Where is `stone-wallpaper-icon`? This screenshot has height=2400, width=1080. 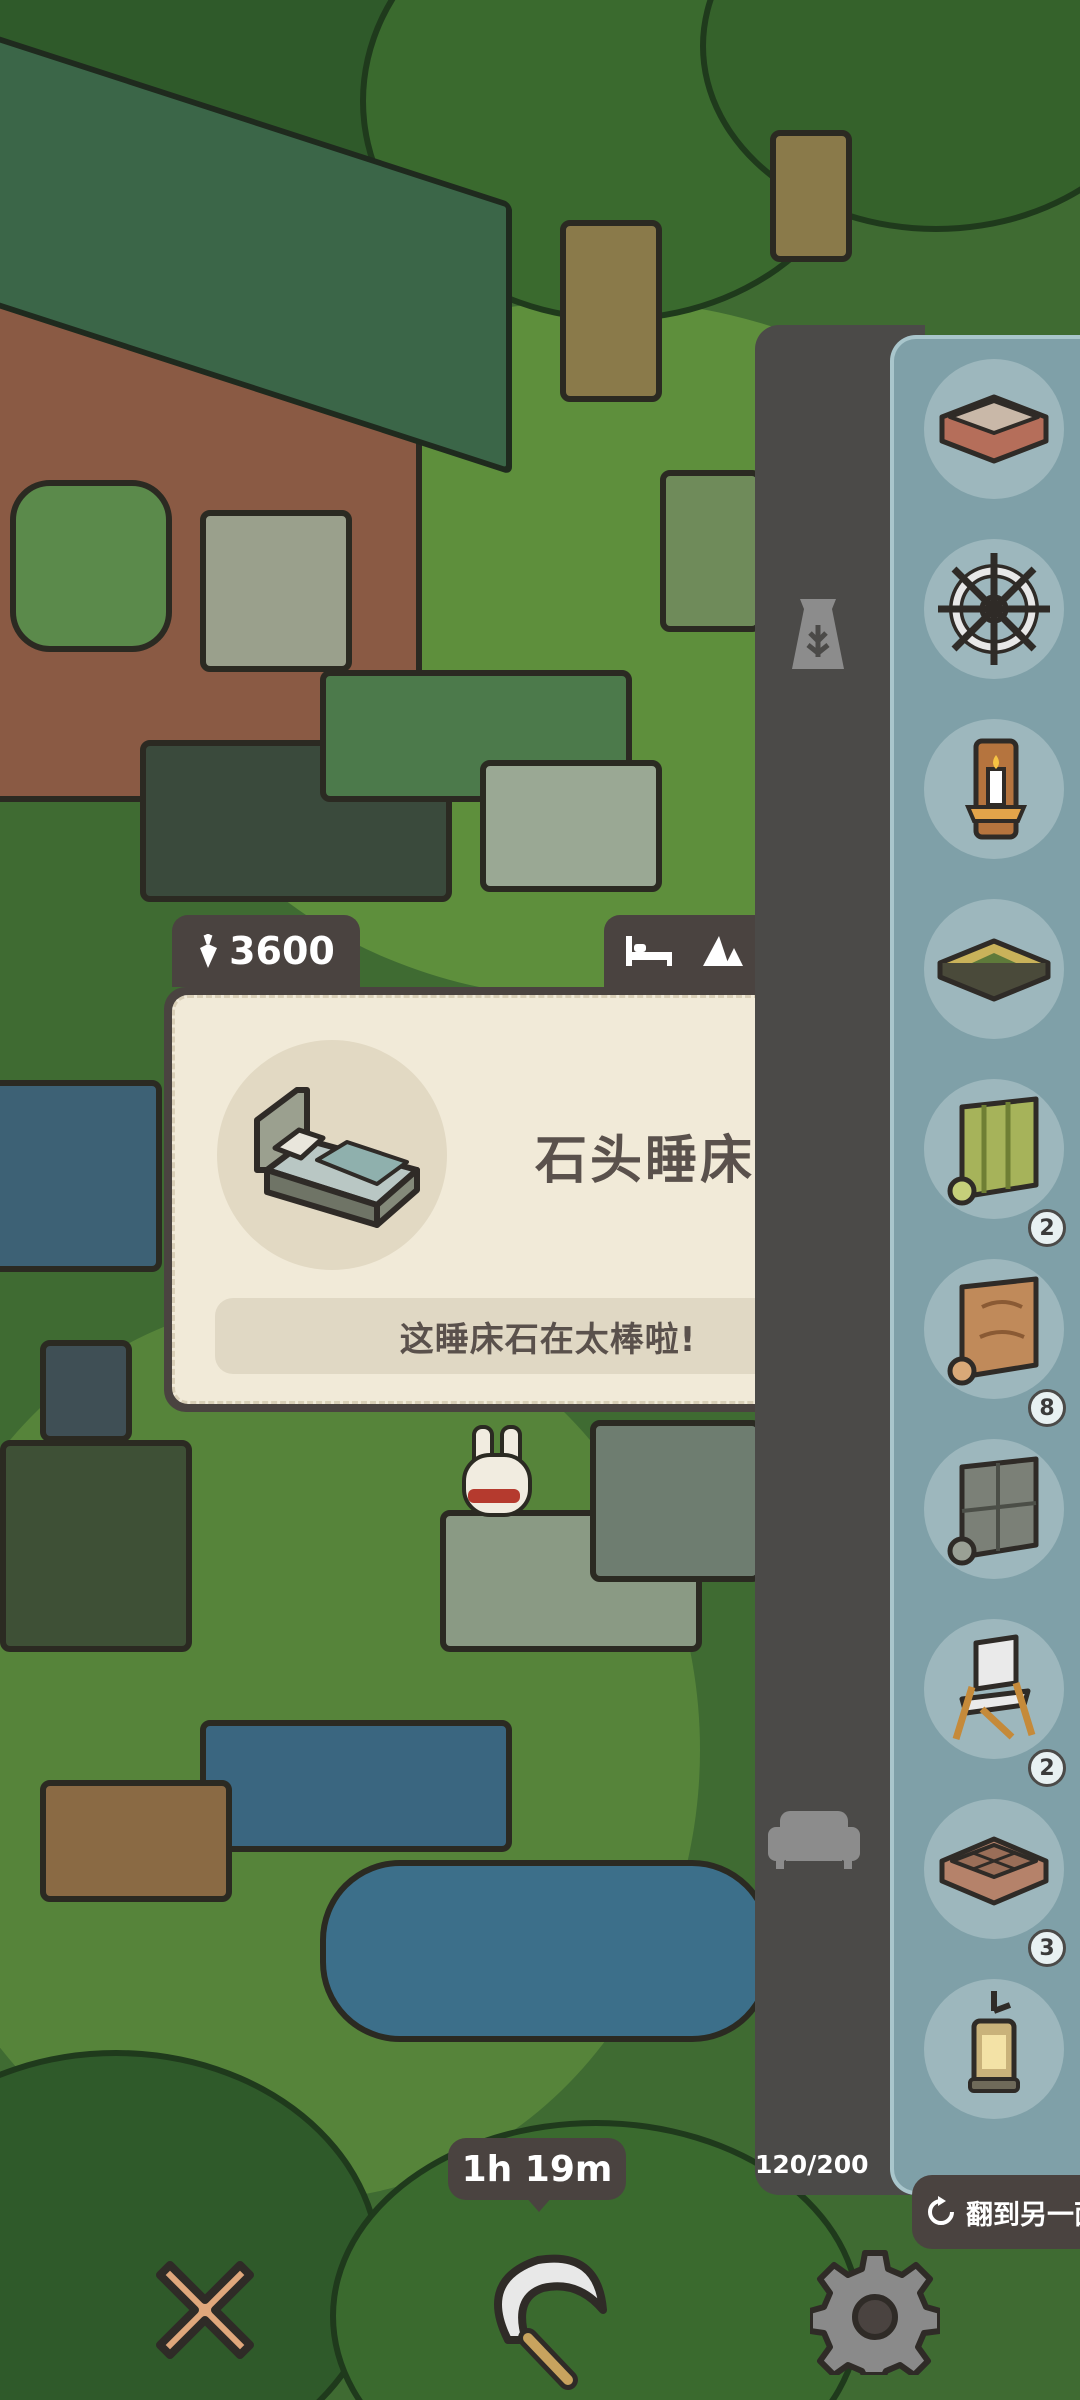 stone-wallpaper-icon is located at coordinates (993, 1511).